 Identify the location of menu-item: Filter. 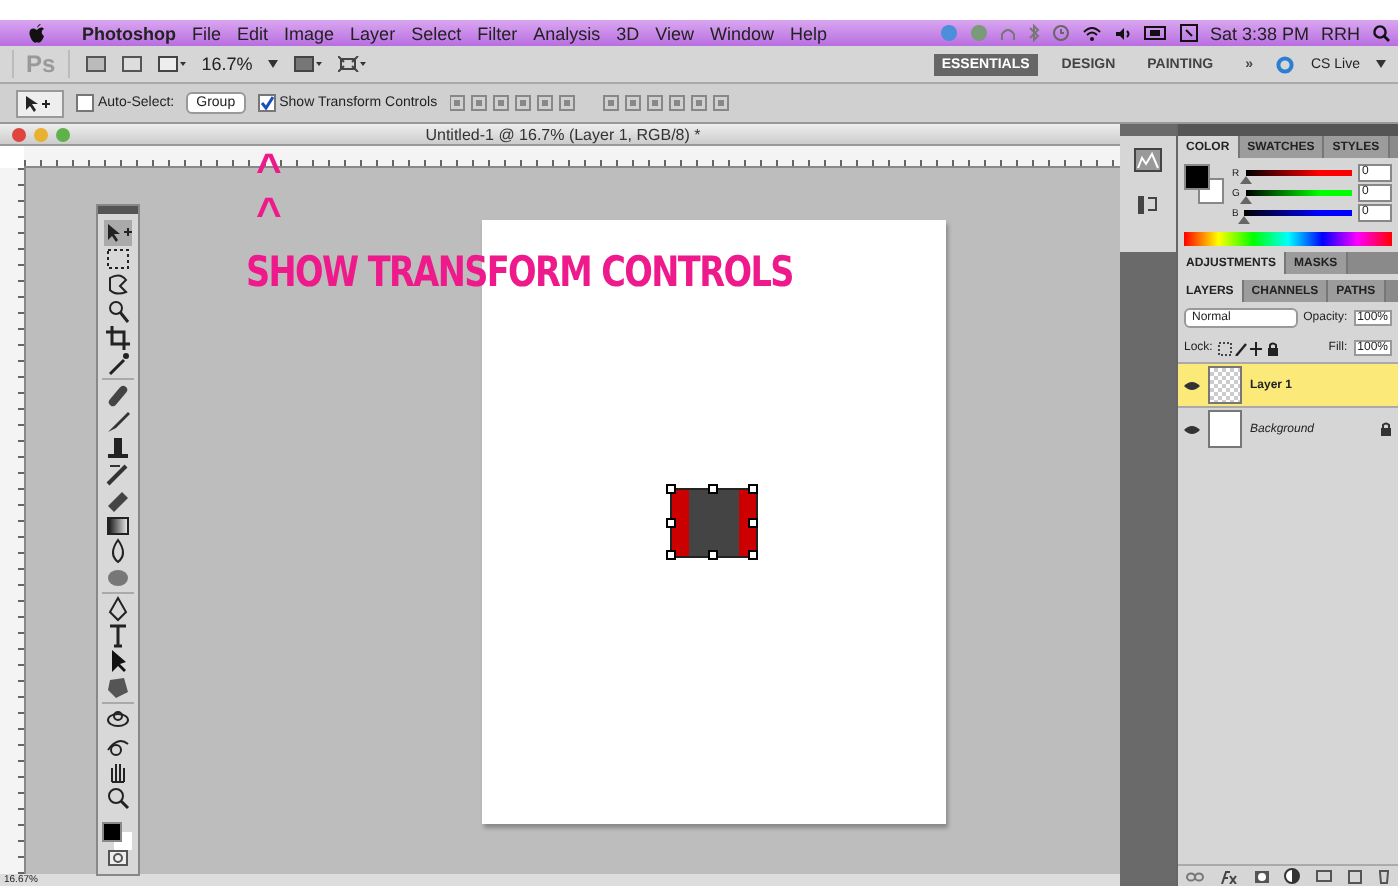
(497, 33).